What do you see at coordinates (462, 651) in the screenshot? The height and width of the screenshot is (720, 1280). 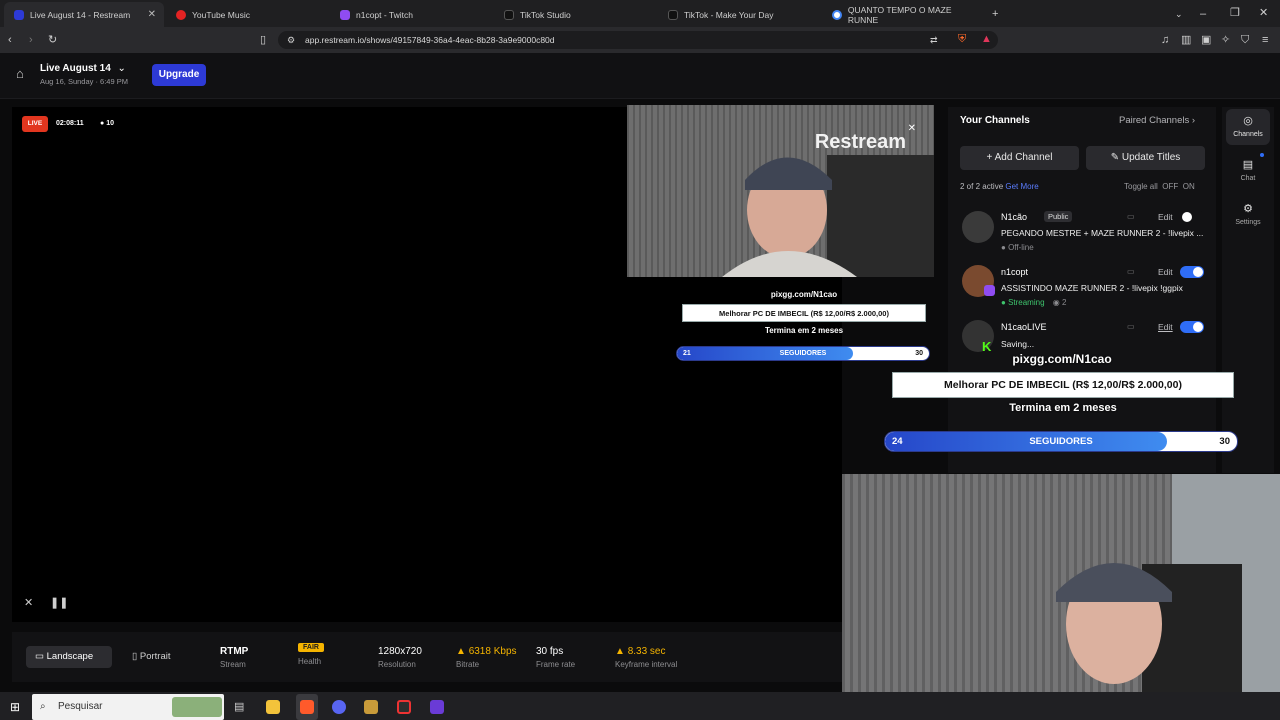 I see `warning-icon: ▲` at bounding box center [462, 651].